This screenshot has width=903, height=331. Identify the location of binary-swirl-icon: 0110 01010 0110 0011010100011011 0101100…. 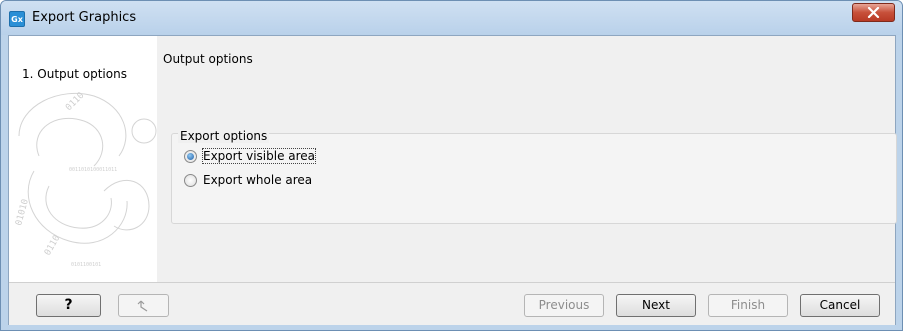
(85, 179).